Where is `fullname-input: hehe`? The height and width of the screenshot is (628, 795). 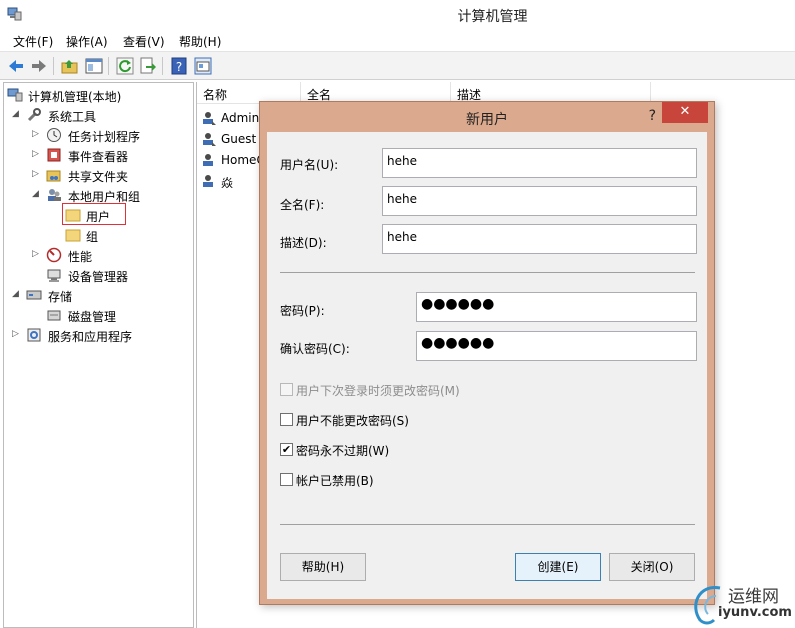
fullname-input: hehe is located at coordinates (539, 201).